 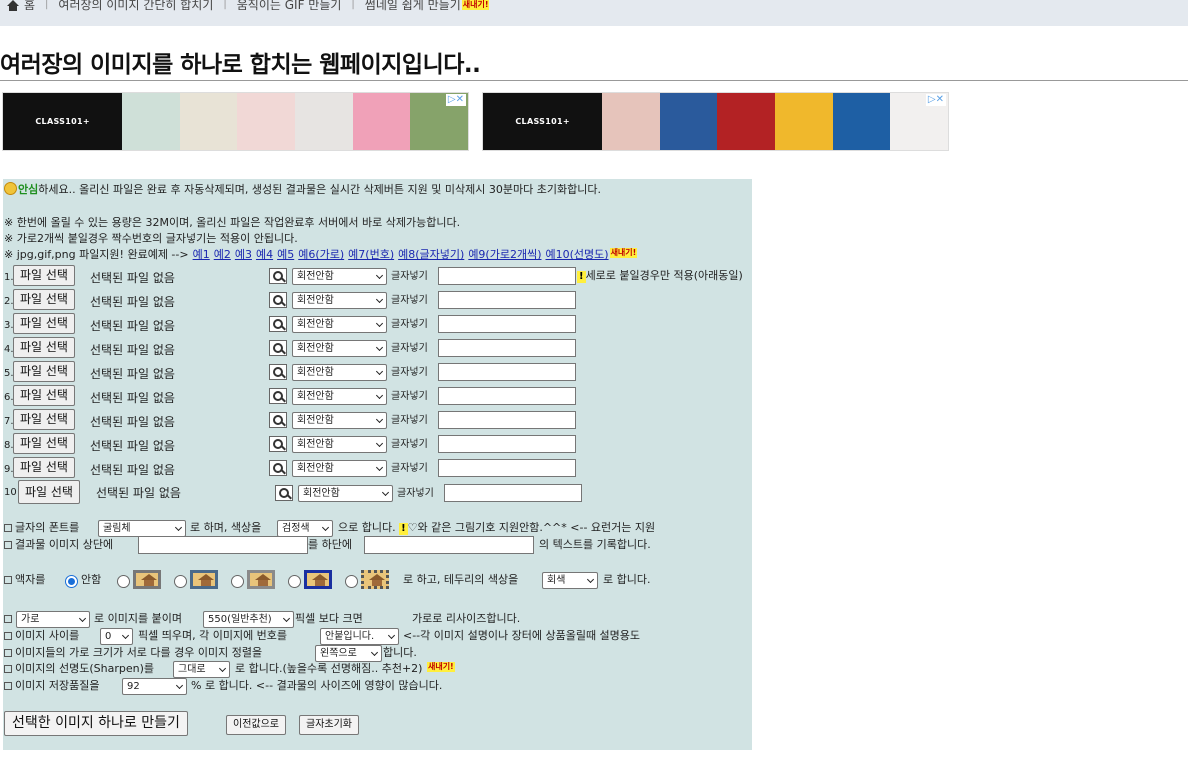 I want to click on width-select: 550(일반추천), so click(x=248, y=619).